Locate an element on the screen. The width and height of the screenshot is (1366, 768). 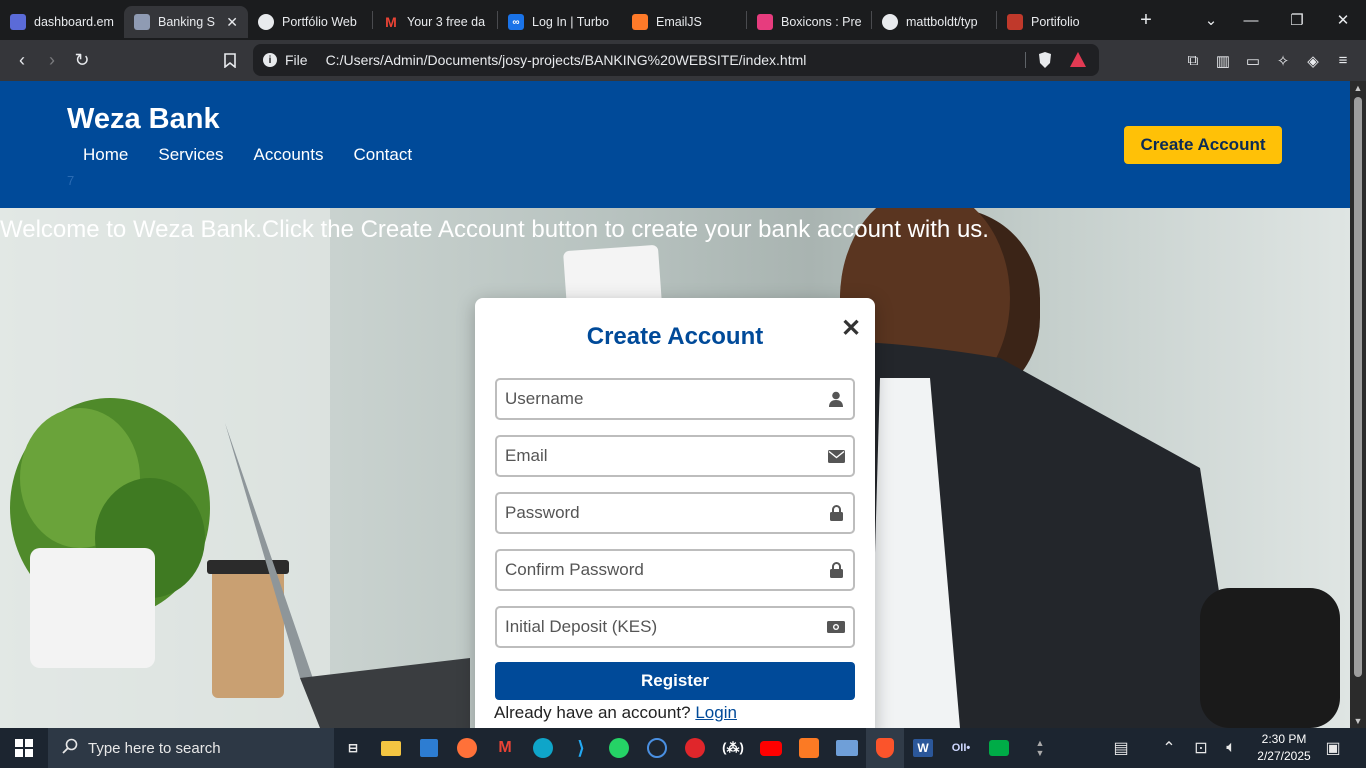
nav-home: Home is located at coordinates (105, 155).